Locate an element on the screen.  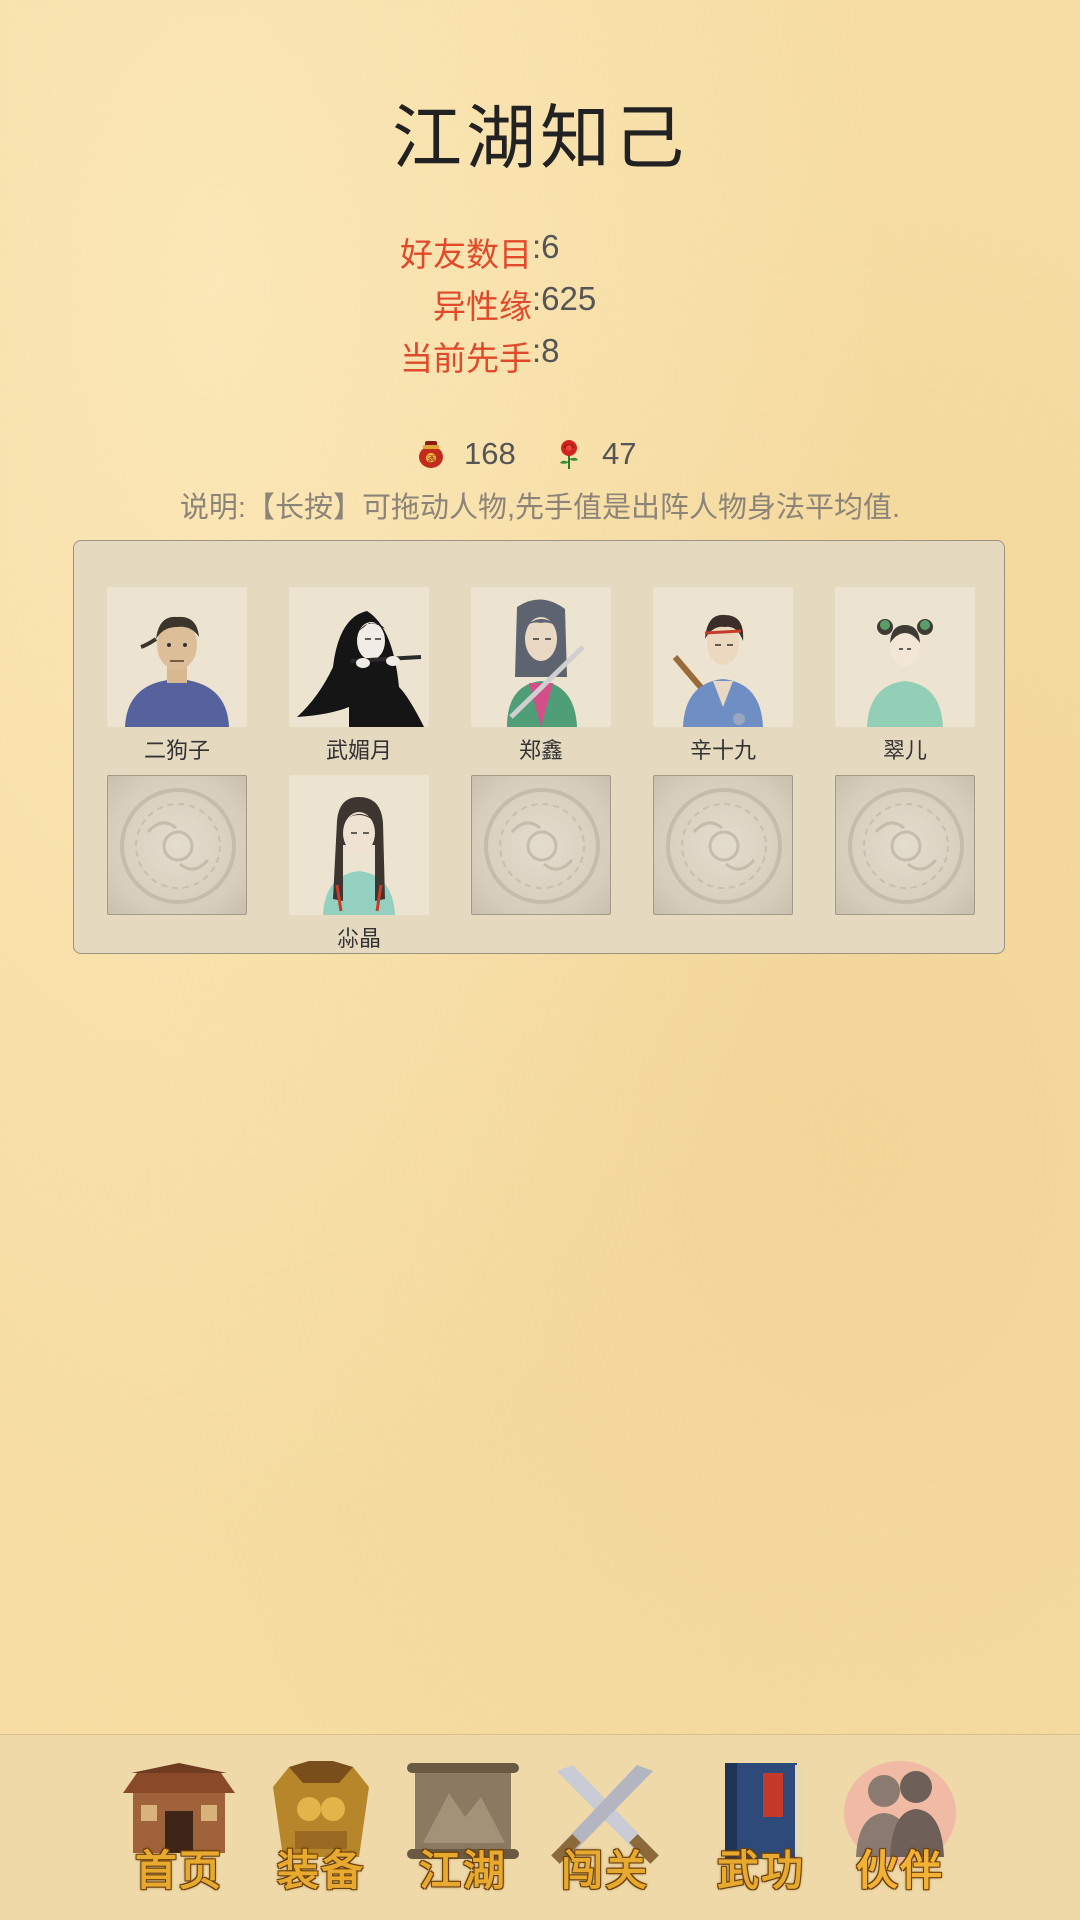
party-name: 二狗子 is located at coordinates (176, 750).